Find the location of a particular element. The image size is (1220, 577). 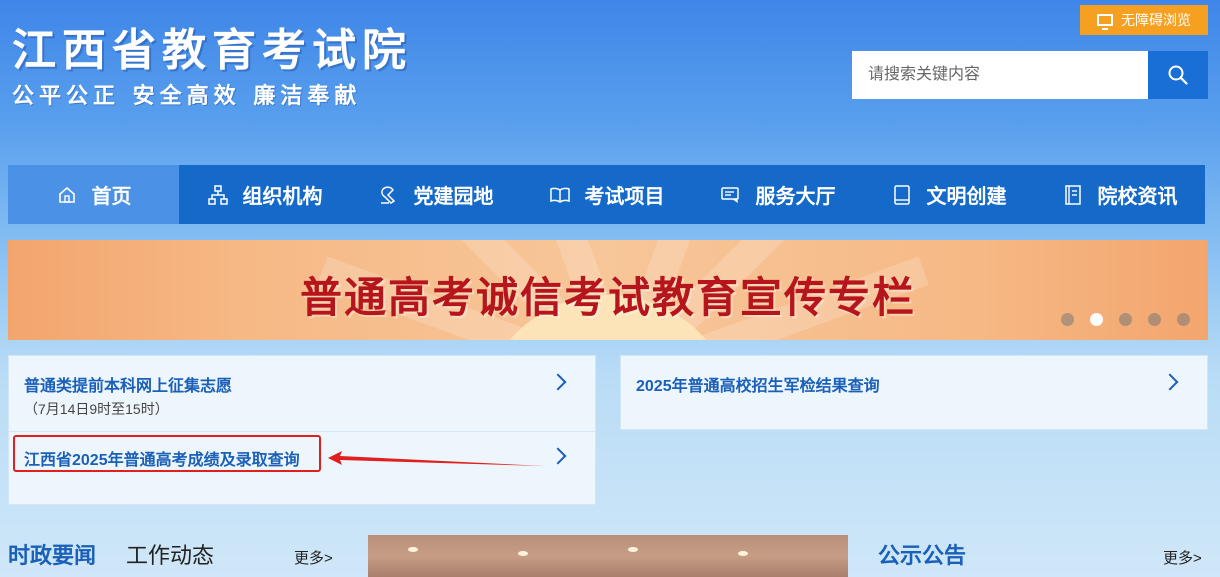

document-icon is located at coordinates (1072, 194).